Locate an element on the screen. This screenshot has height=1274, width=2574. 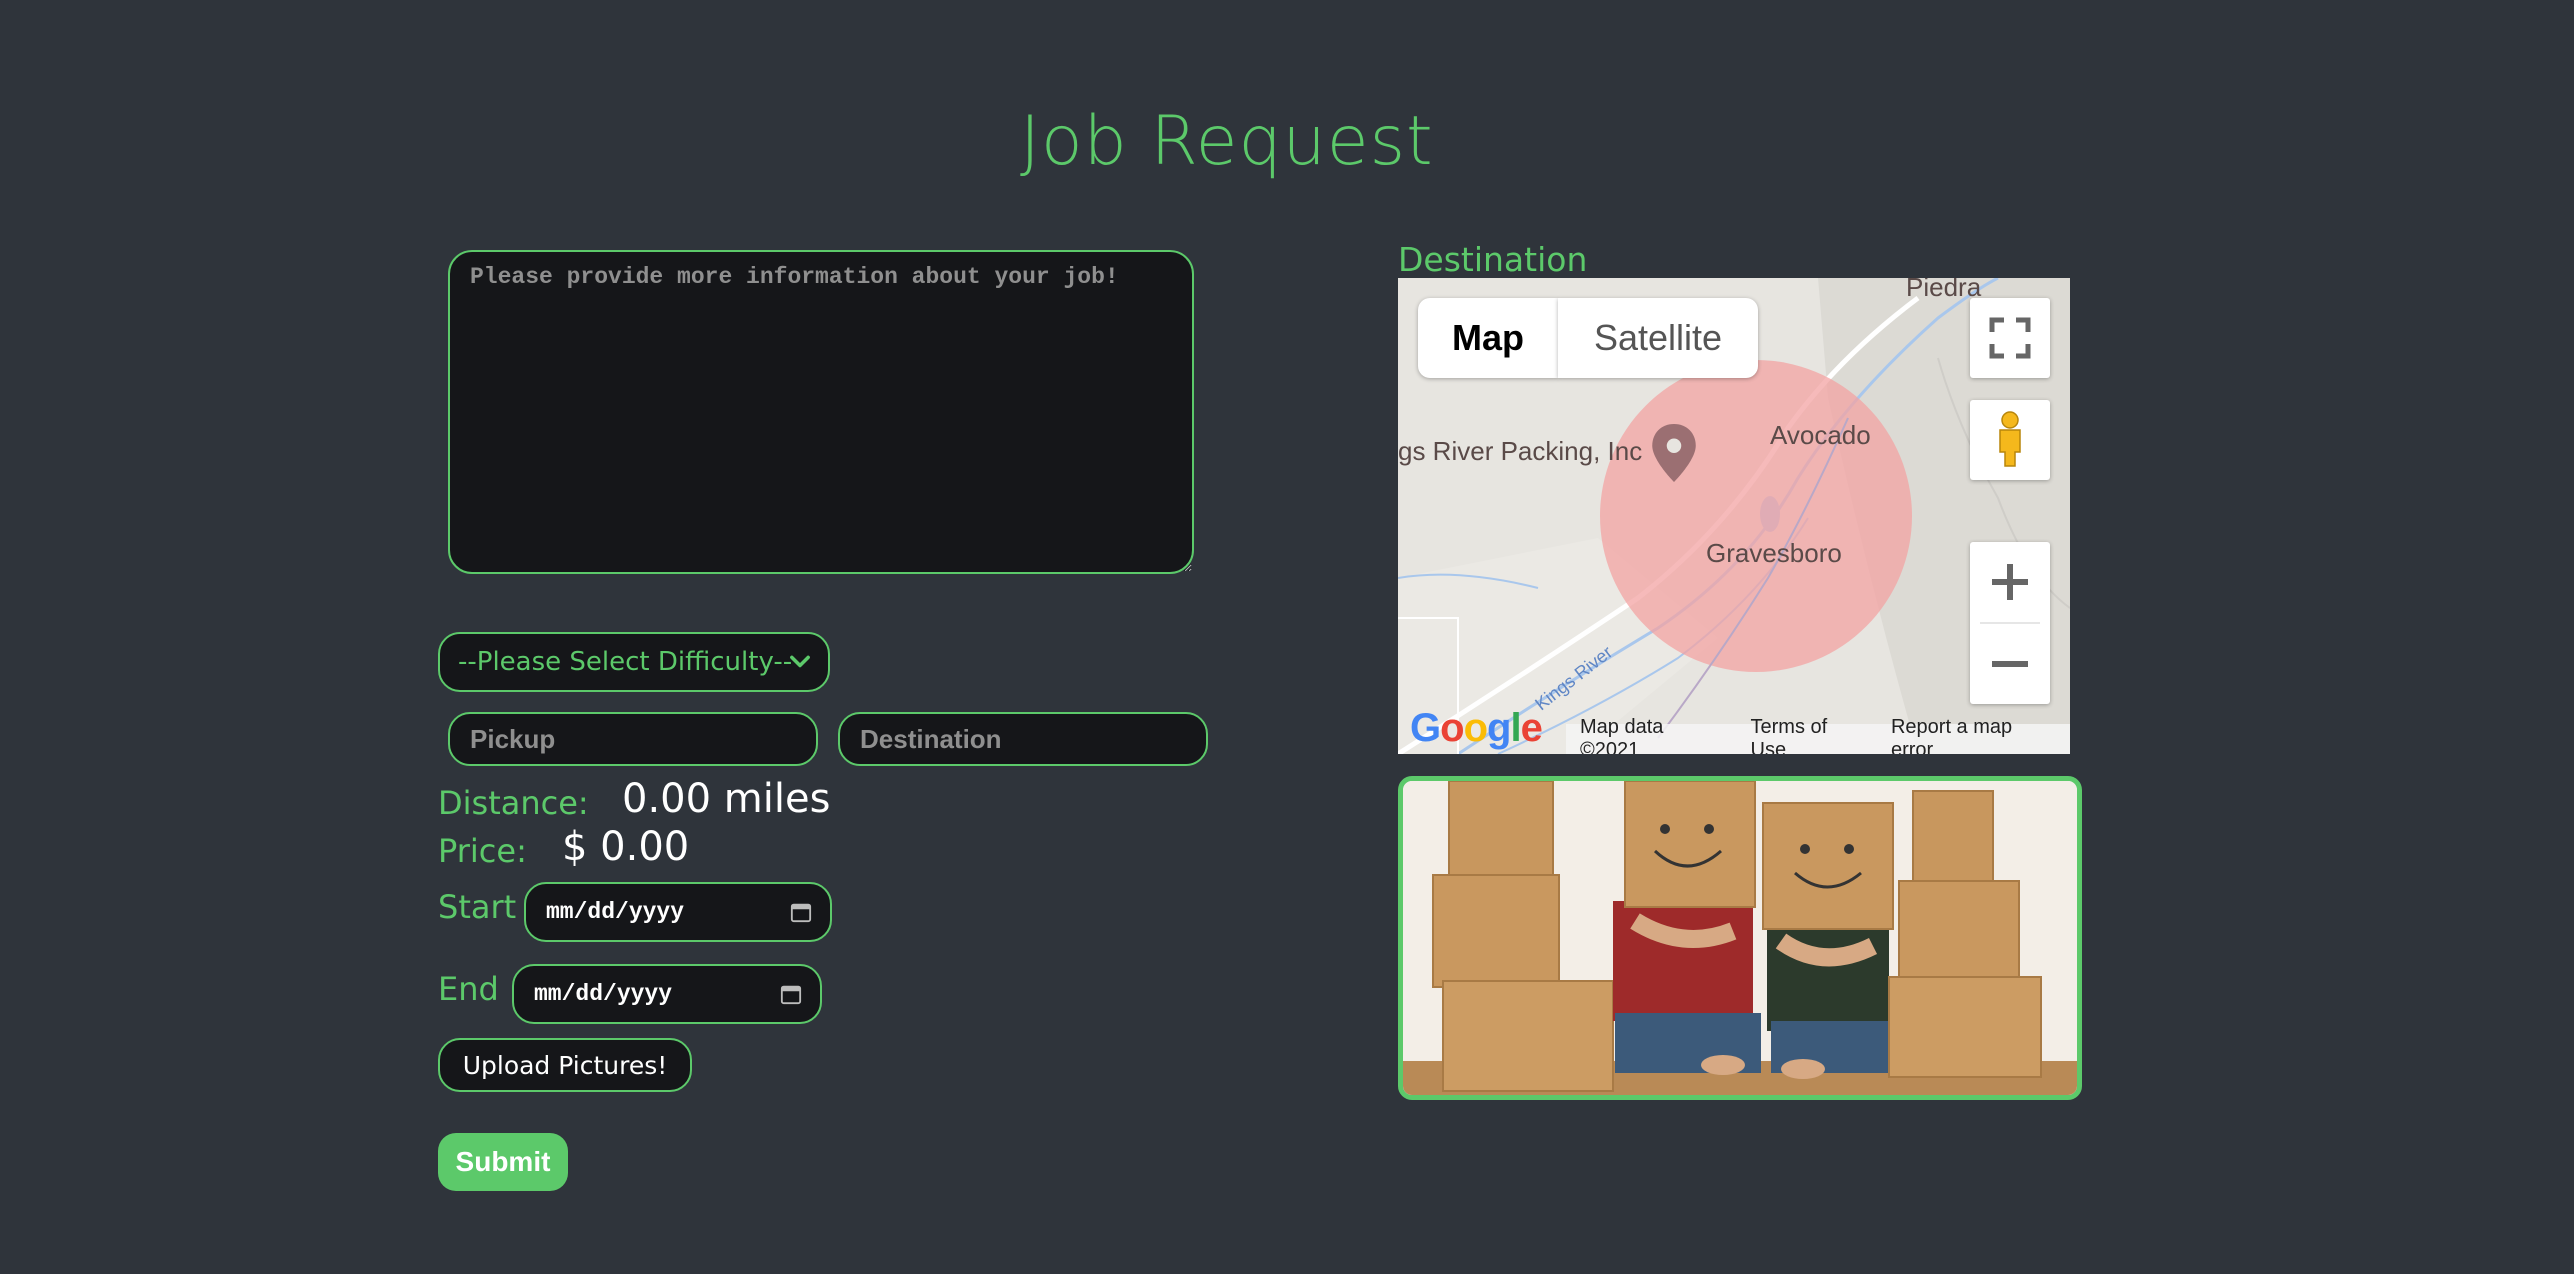
photo-illustration is located at coordinates (1740, 938).